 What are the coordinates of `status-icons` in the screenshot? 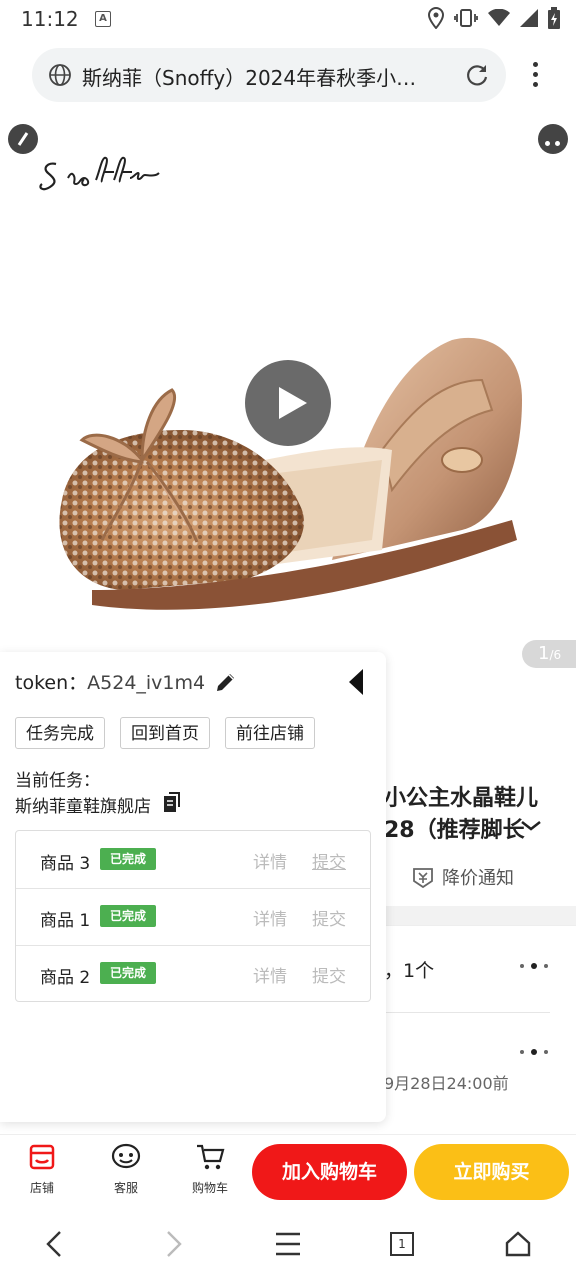 It's located at (494, 18).